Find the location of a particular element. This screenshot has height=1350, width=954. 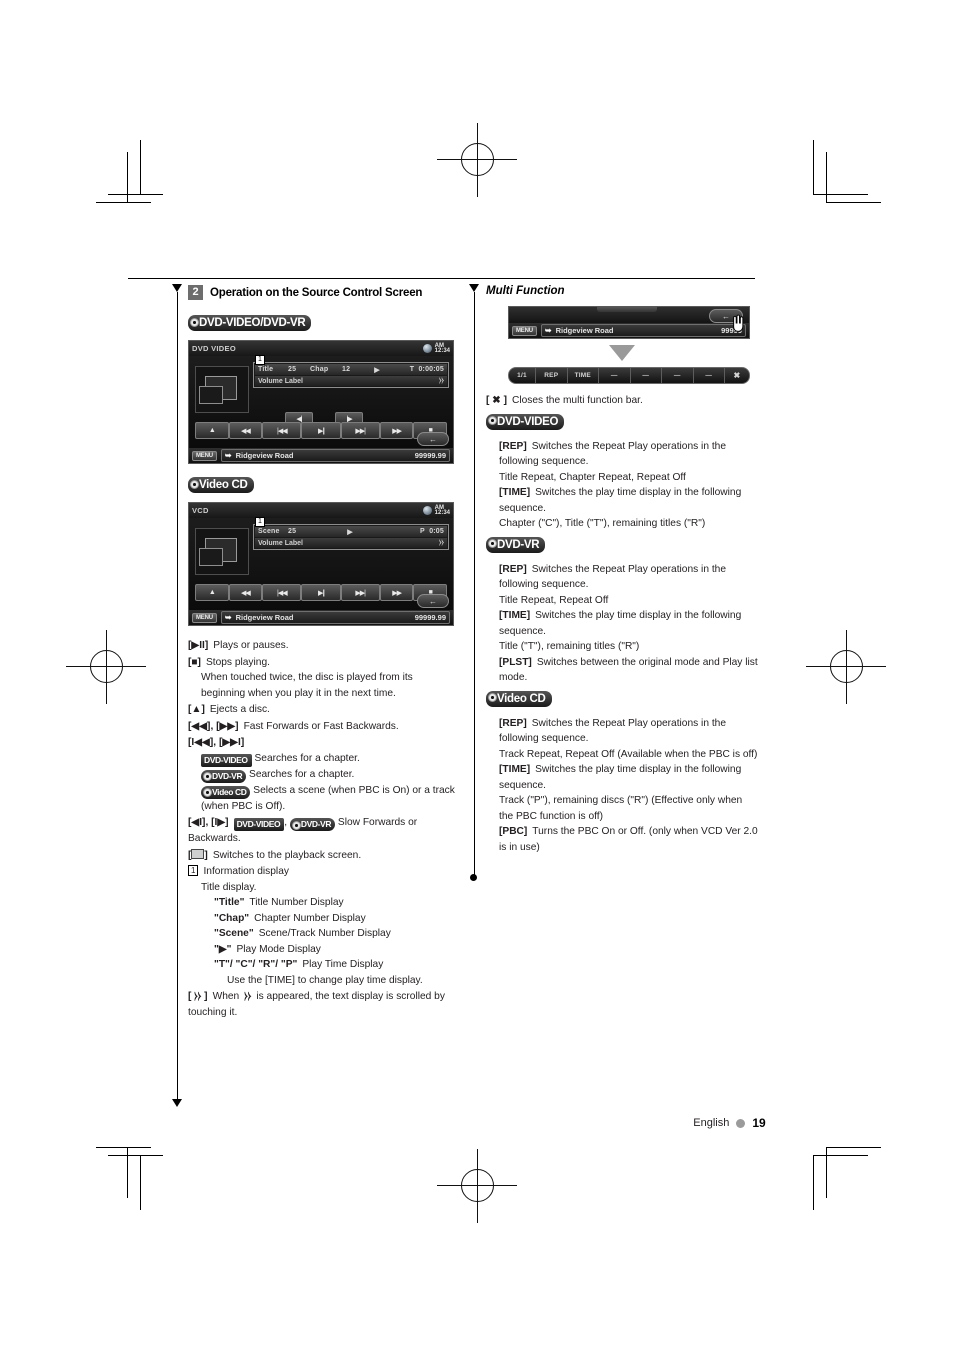

stop-desc: Stops playing. is located at coordinates (237, 662).